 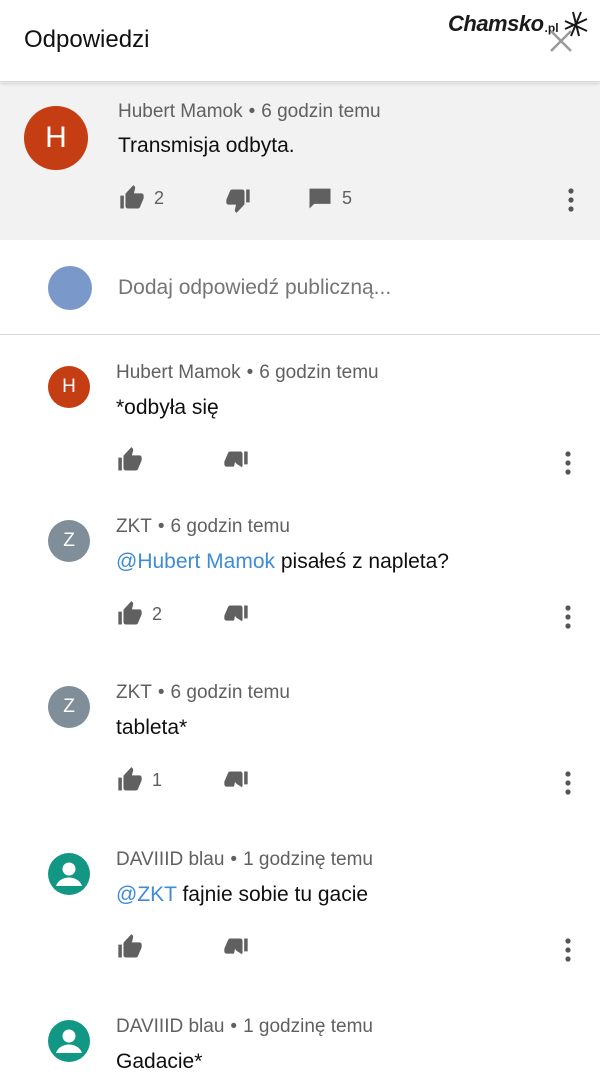 What do you see at coordinates (157, 779) in the screenshot?
I see `like-count: 1` at bounding box center [157, 779].